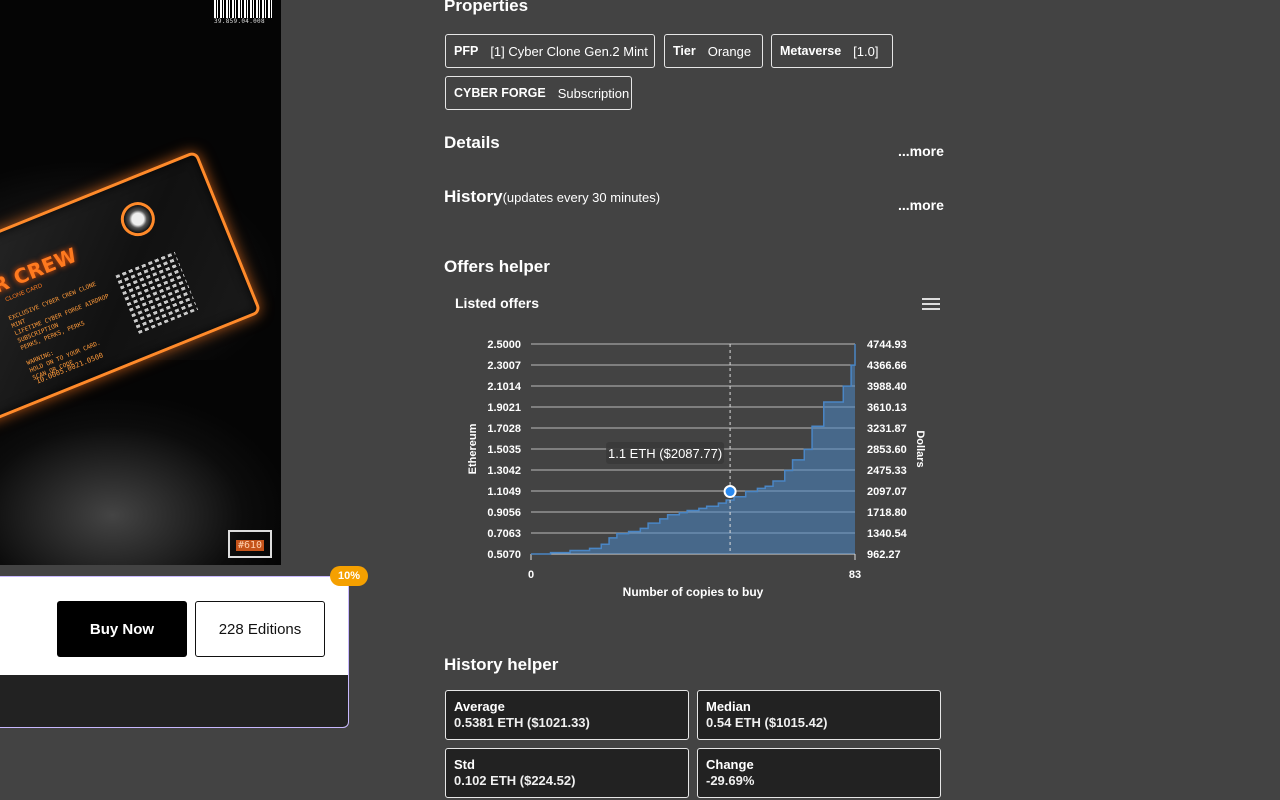  What do you see at coordinates (665, 453) in the screenshot?
I see `tooltip-text: 1.1 ETH ($2087.77)` at bounding box center [665, 453].